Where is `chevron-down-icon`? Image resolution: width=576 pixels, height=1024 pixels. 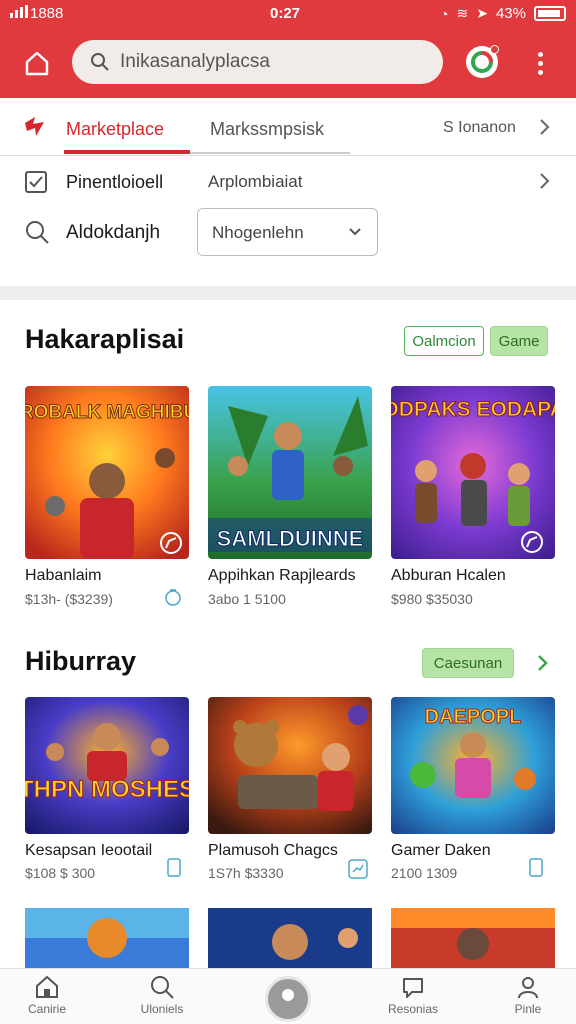 chevron-down-icon is located at coordinates (355, 232).